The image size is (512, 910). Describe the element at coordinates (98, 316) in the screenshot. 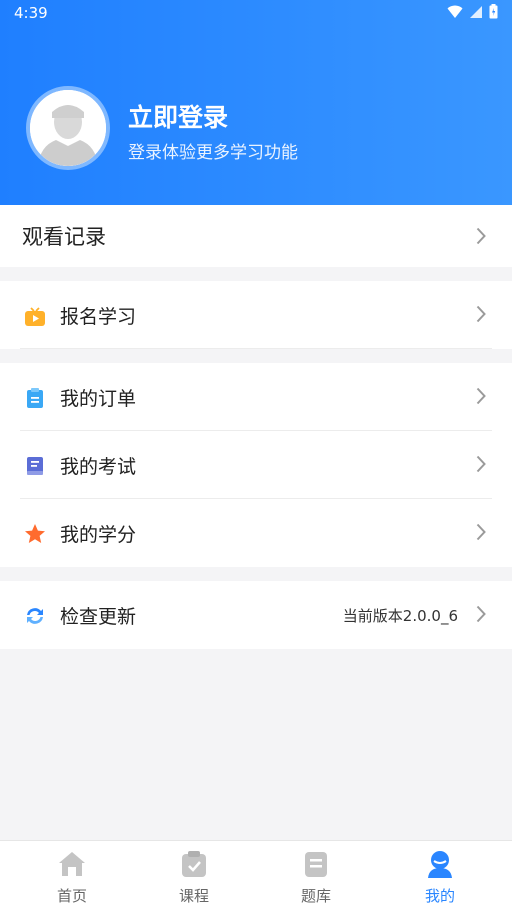

I see `signup-label: 报名学习` at that location.